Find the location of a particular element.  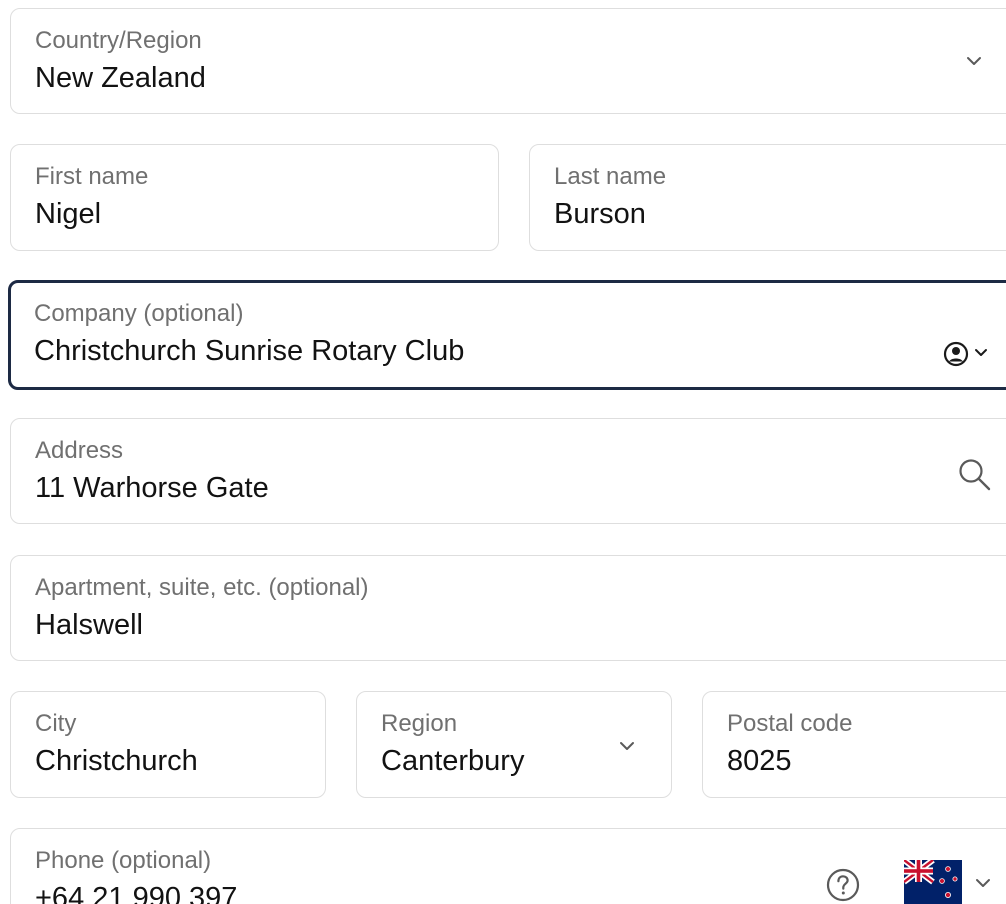

city-label: City is located at coordinates (56, 723).